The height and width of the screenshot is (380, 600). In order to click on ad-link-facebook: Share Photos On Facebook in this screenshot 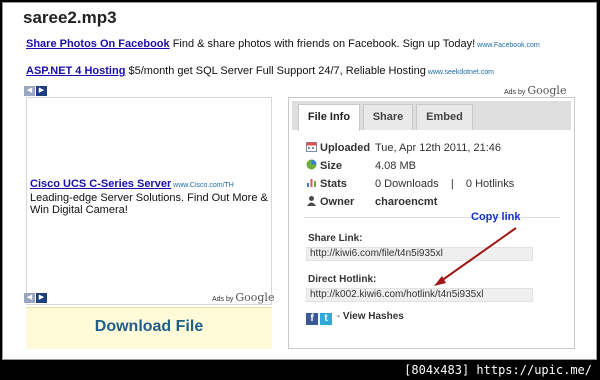, I will do `click(98, 44)`.